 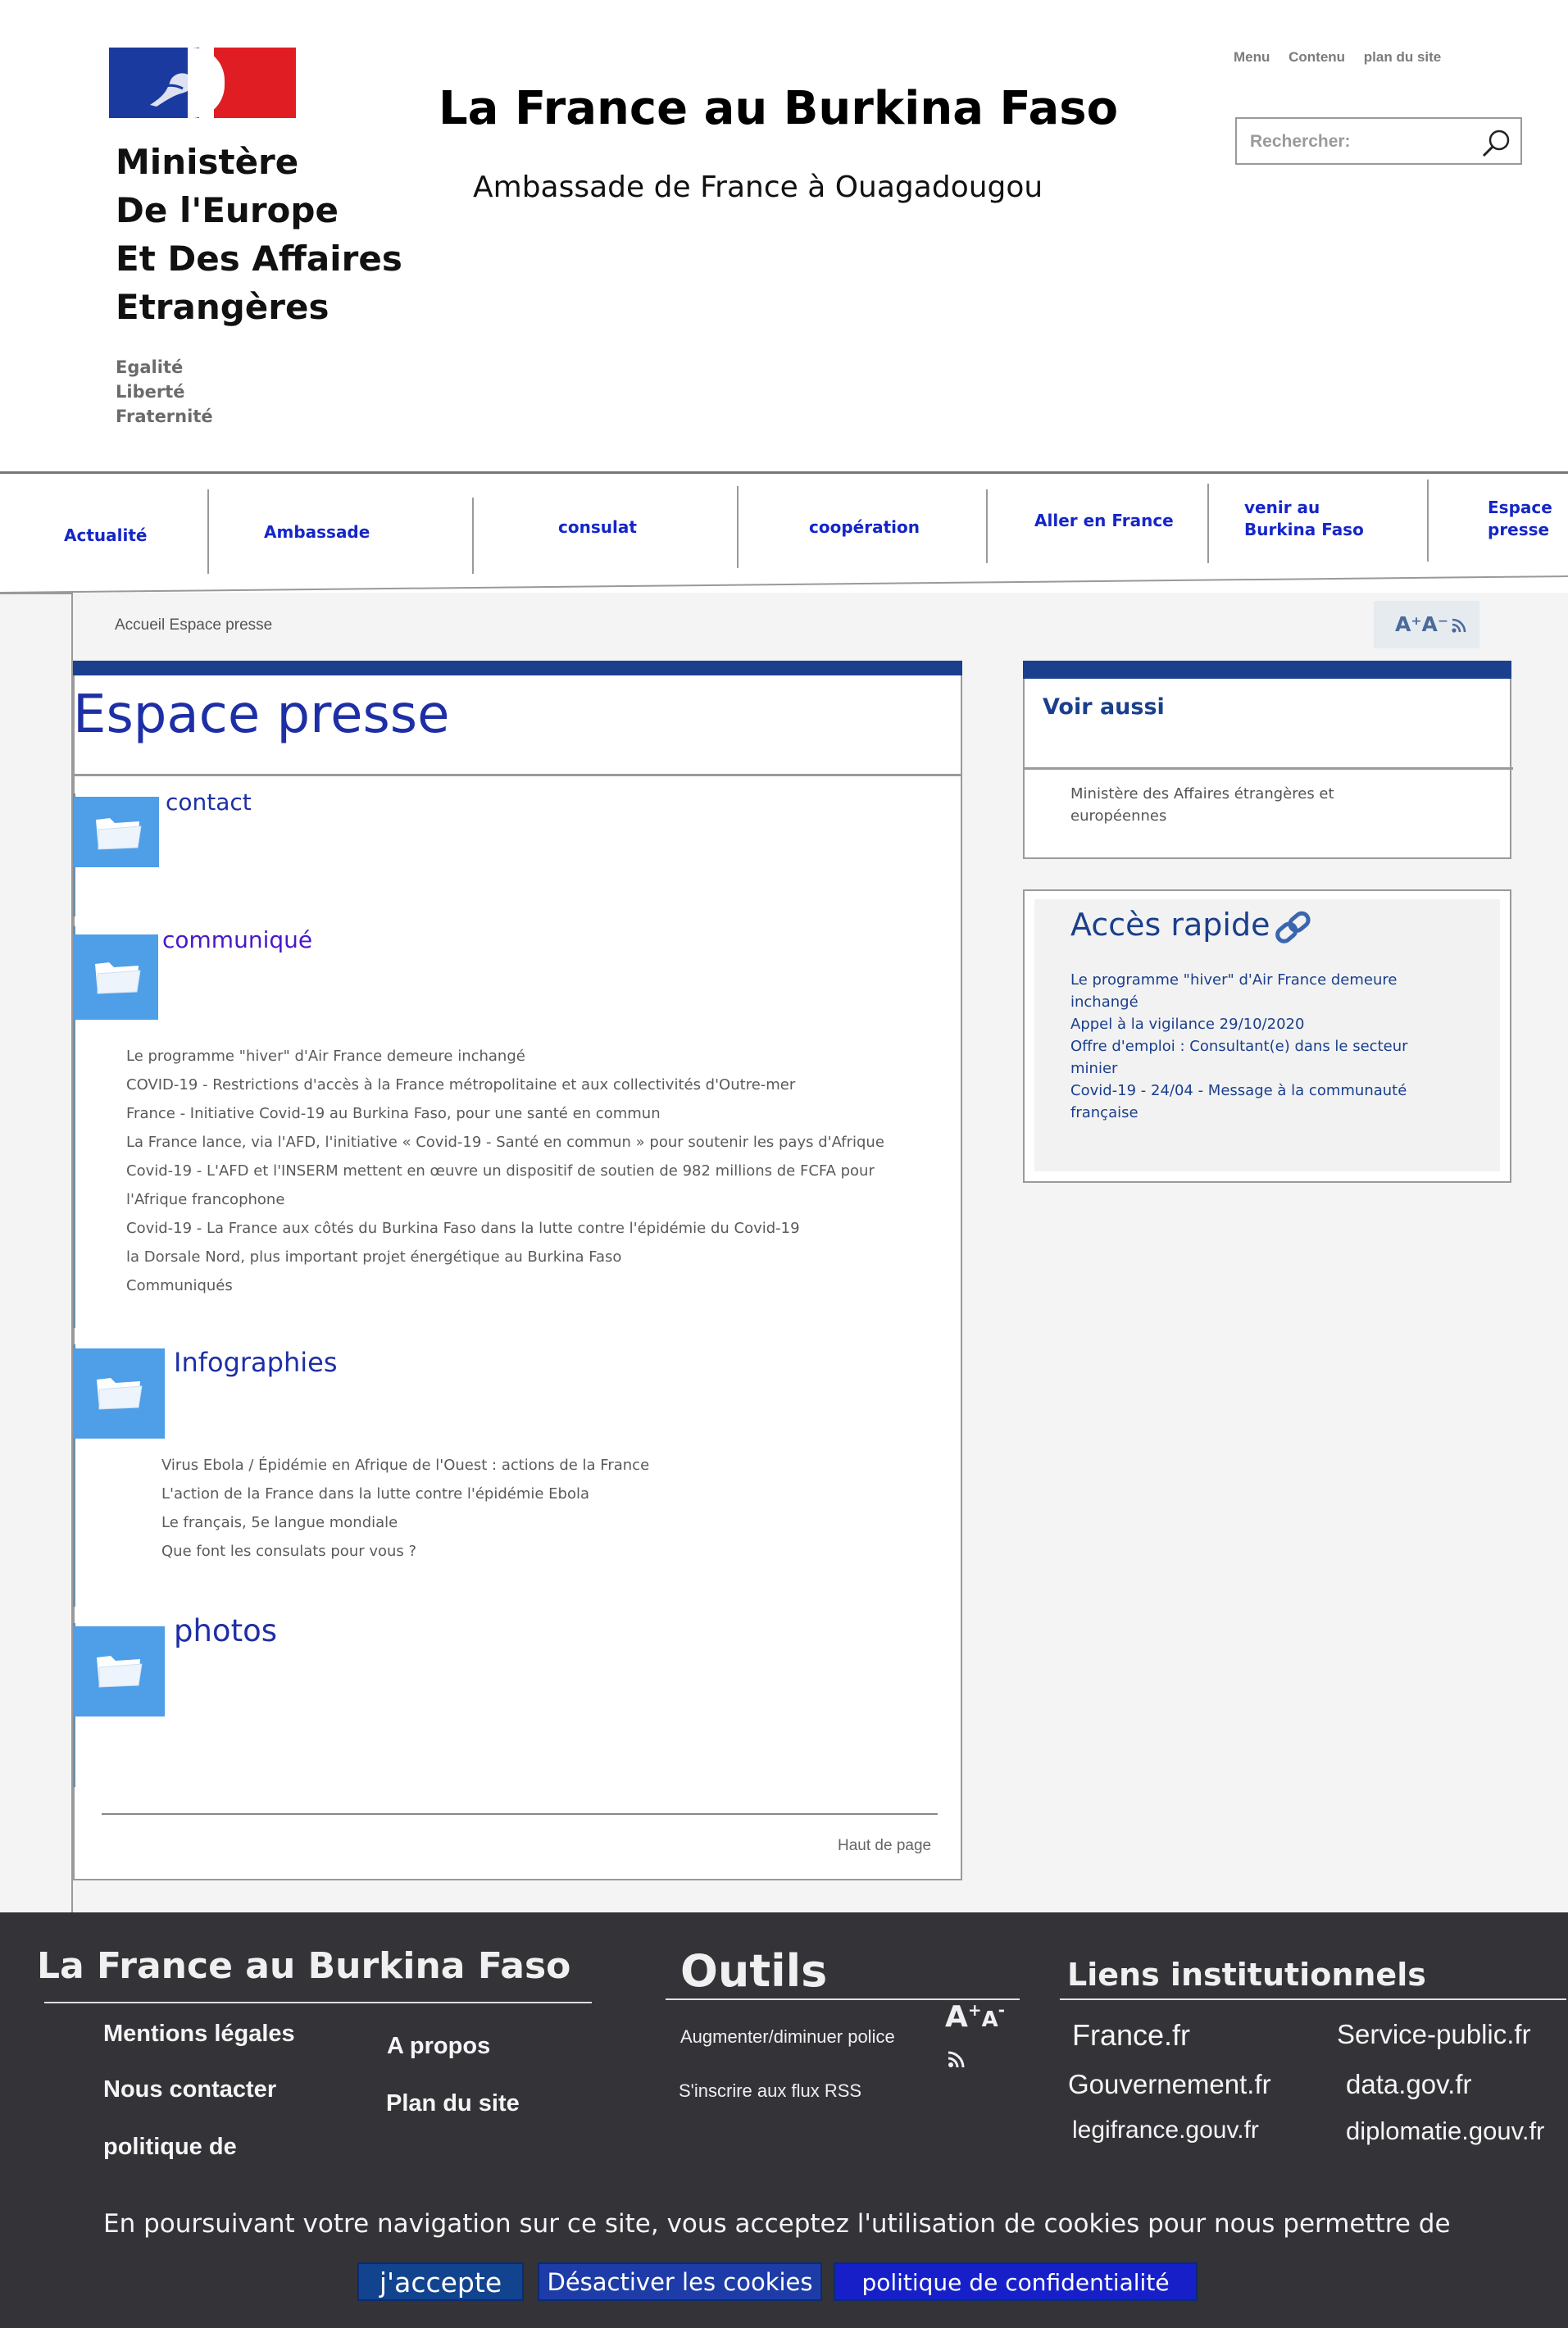 What do you see at coordinates (317, 532) in the screenshot?
I see `nav-item-ambassade: Ambassade` at bounding box center [317, 532].